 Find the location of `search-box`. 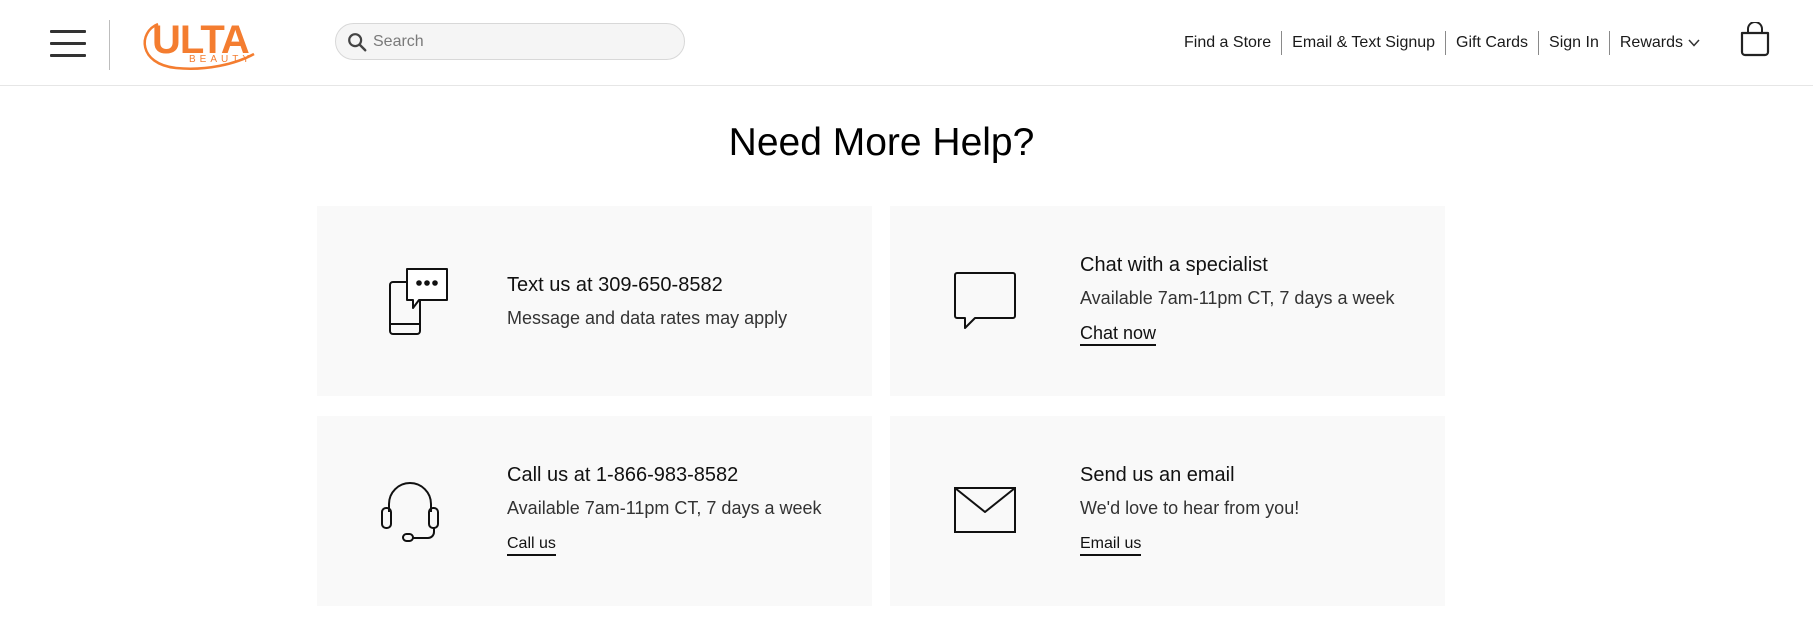

search-box is located at coordinates (510, 41).